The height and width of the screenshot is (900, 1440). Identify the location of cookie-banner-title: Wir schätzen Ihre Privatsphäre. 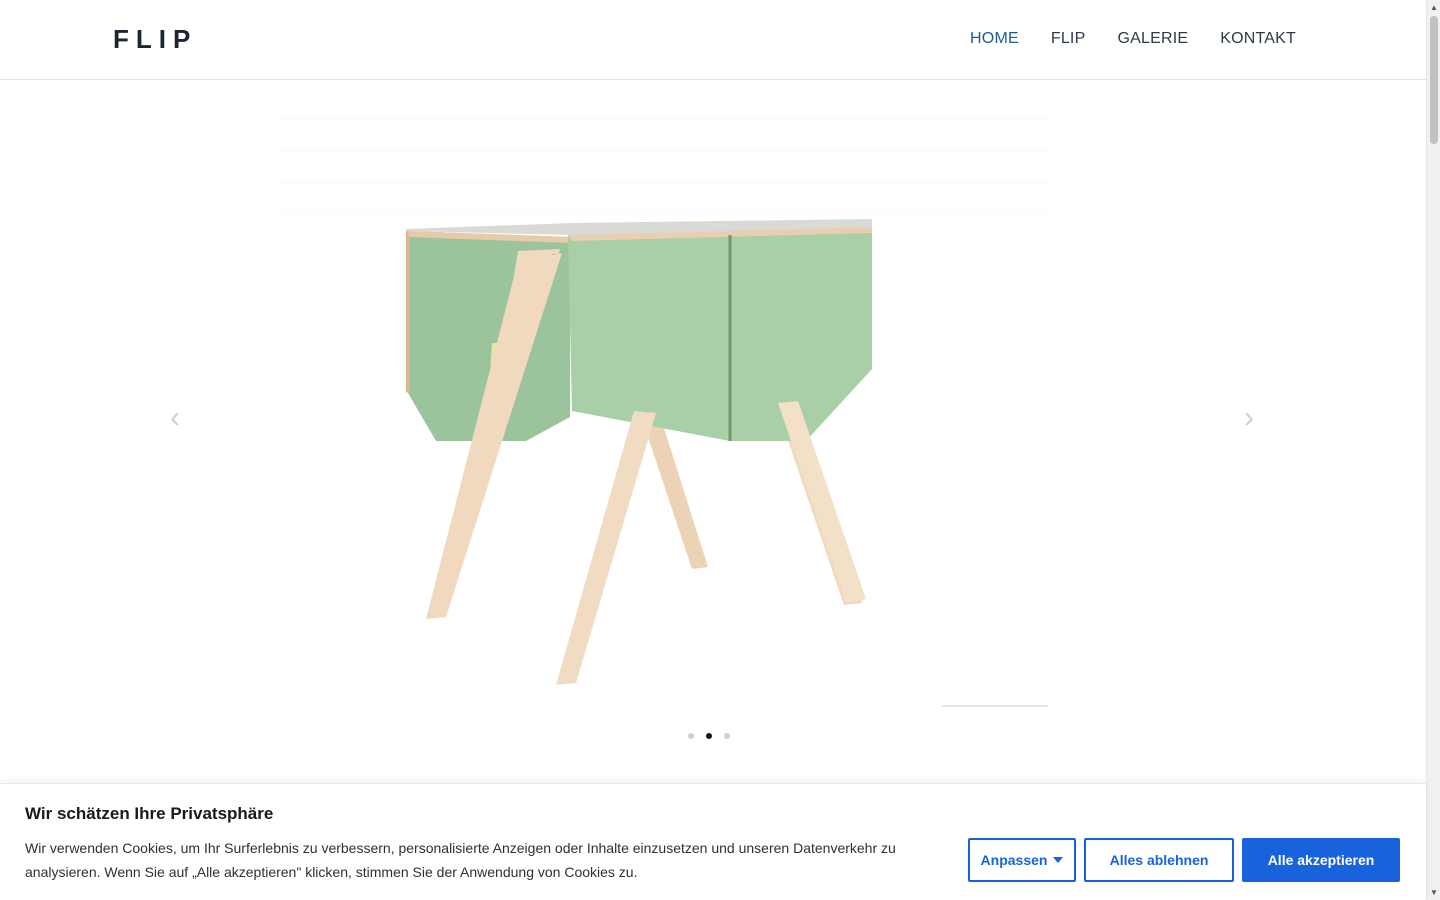
(149, 813).